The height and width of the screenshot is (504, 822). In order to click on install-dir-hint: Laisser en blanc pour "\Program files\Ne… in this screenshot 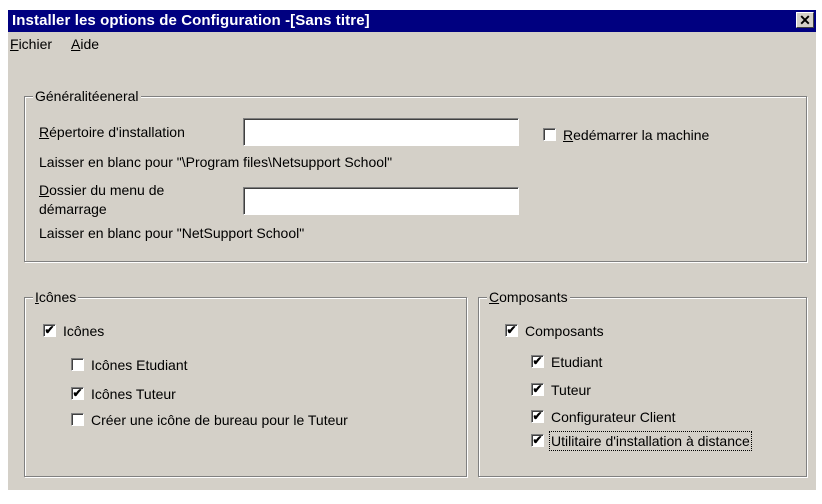, I will do `click(216, 162)`.